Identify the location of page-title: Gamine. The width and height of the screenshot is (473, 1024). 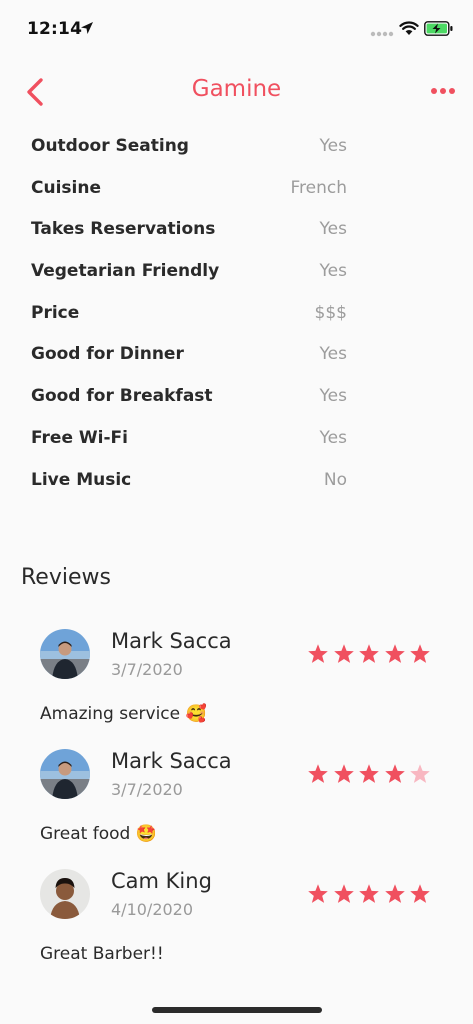
(236, 89).